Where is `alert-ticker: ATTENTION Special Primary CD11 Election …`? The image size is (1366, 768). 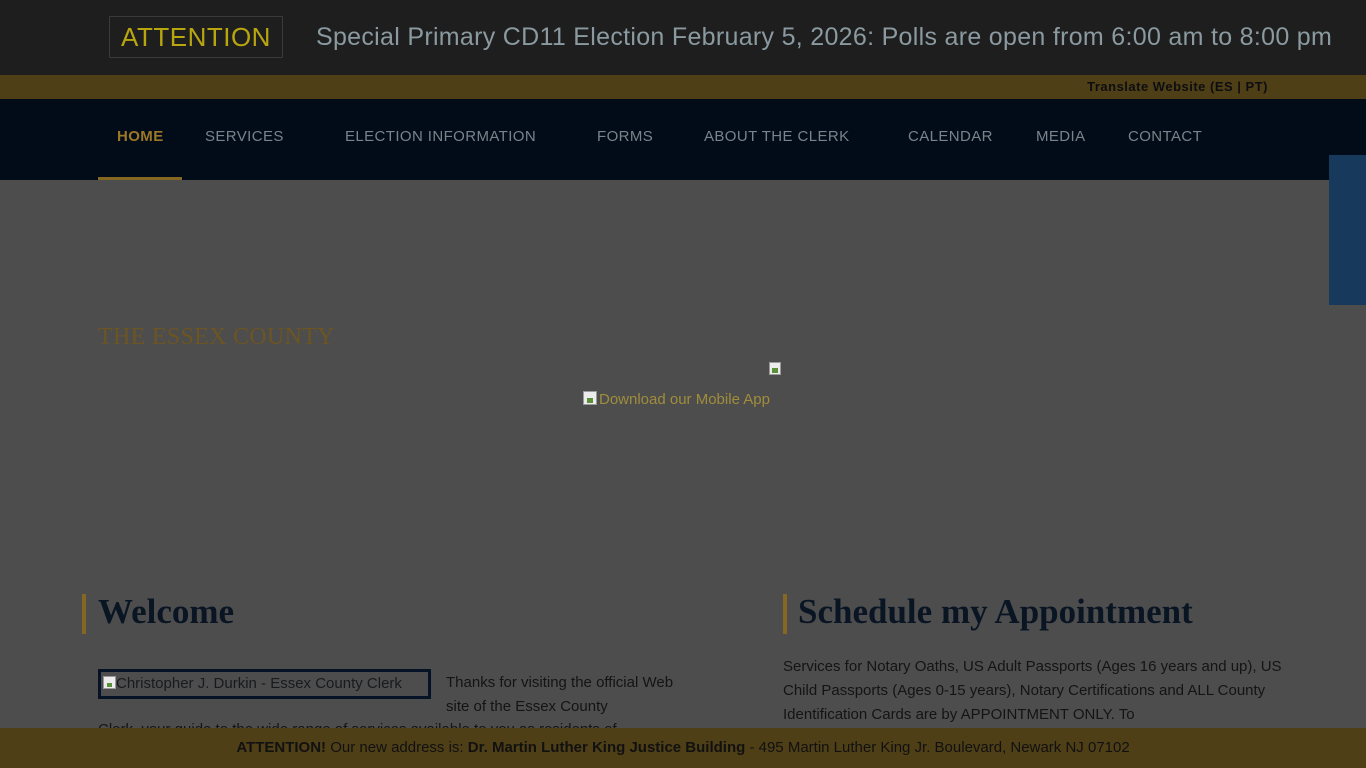 alert-ticker: ATTENTION Special Primary CD11 Election … is located at coordinates (683, 37).